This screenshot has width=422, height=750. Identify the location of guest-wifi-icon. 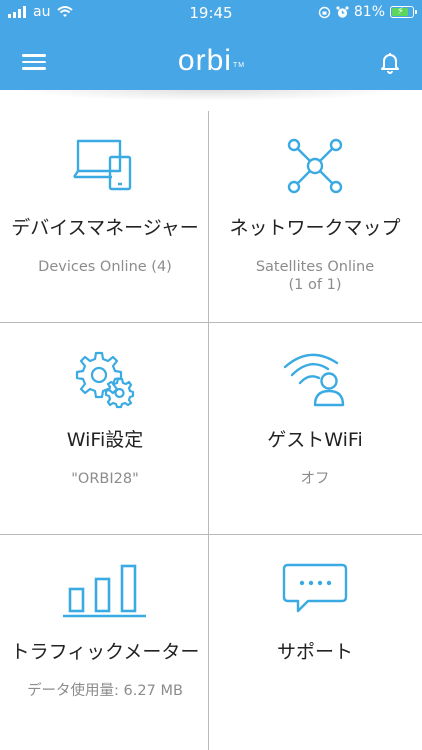
(314, 380).